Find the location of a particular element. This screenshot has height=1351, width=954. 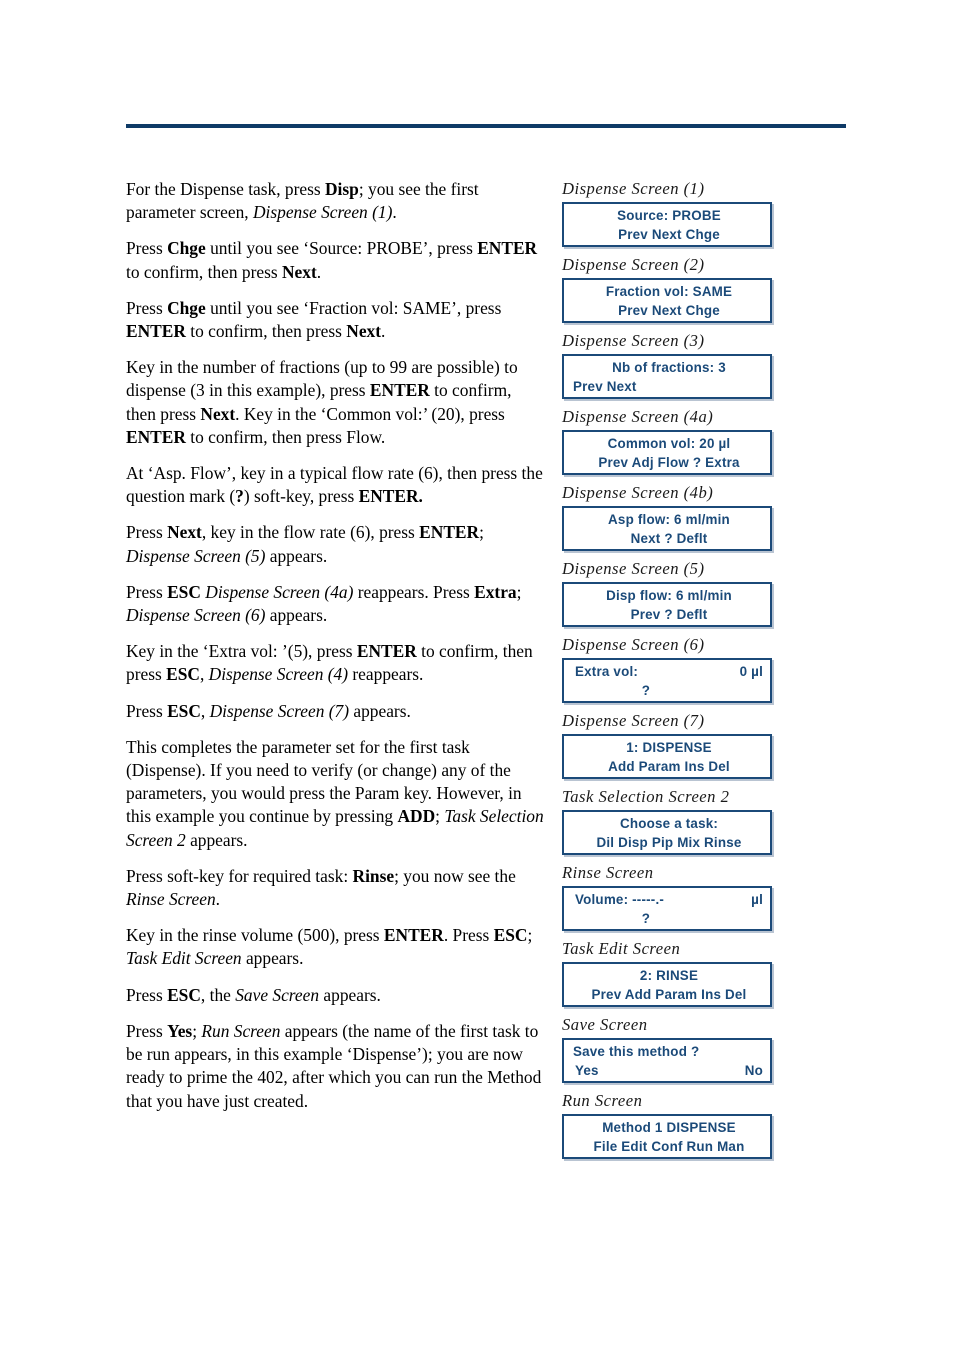

lcd-display: Common vol: 20 µl Prev Adj Flow ? Extra is located at coordinates (667, 452).